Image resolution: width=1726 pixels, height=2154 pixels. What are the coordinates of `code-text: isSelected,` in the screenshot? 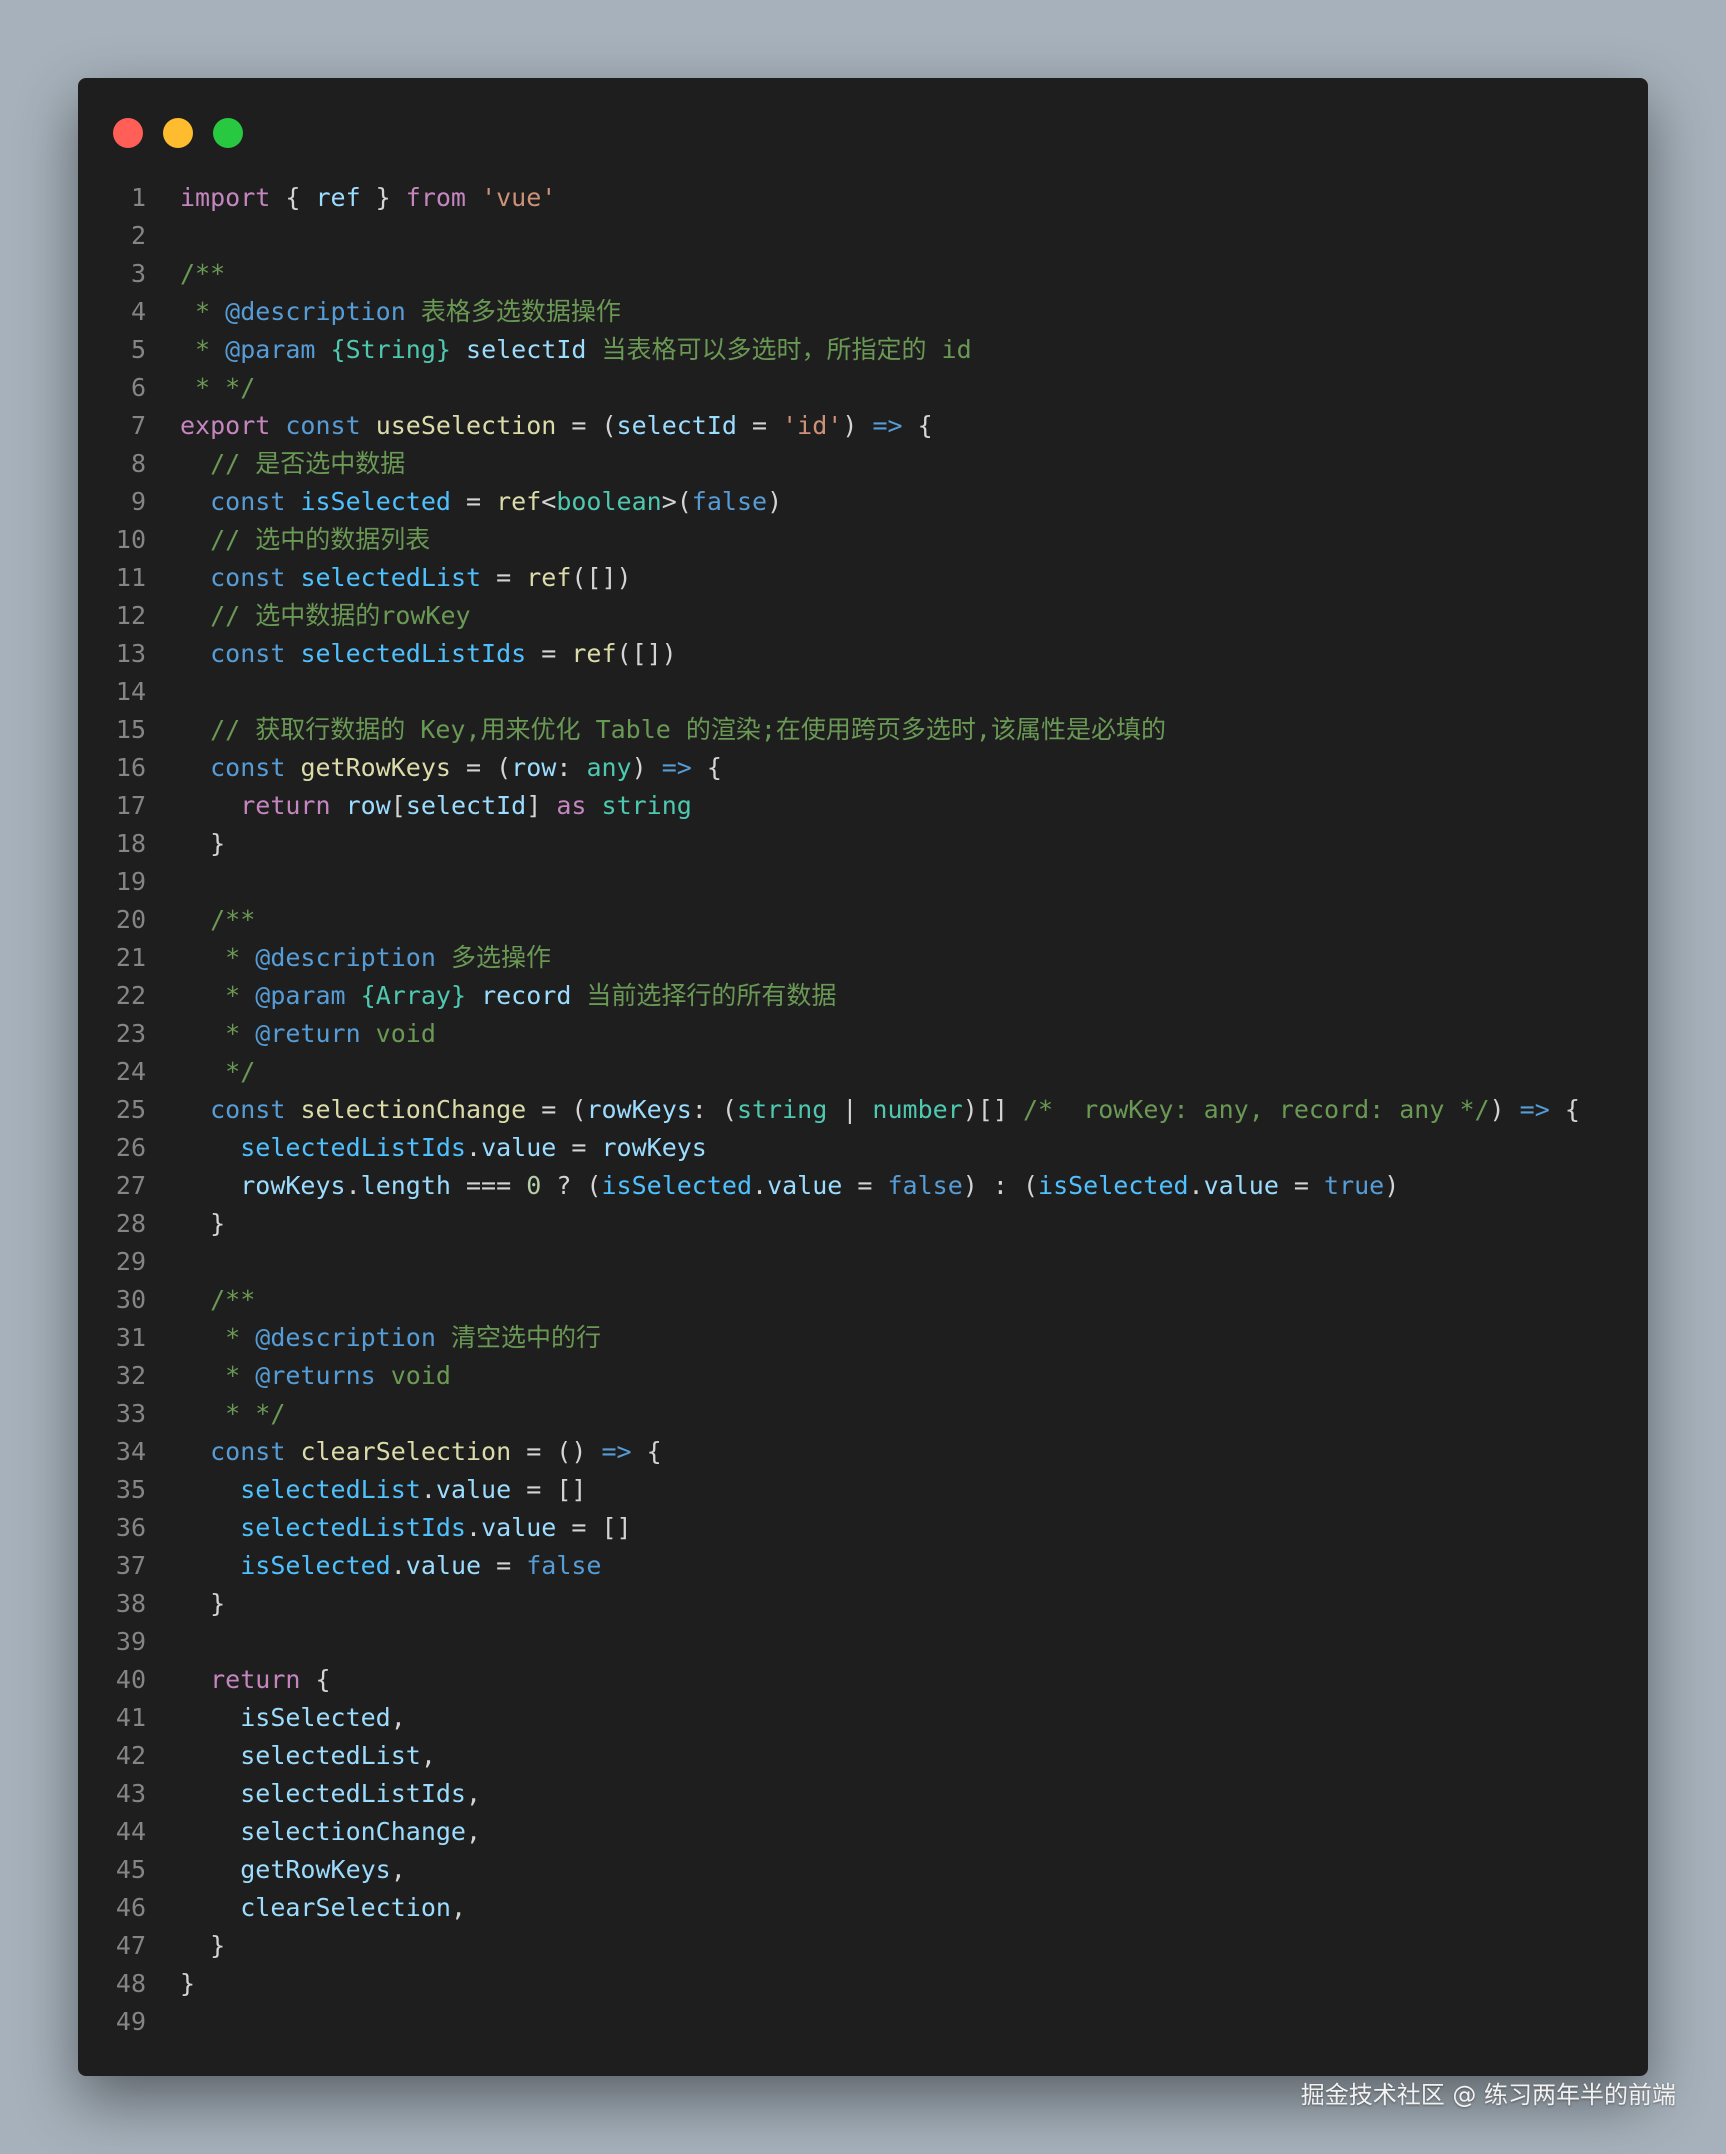 It's located at (293, 1718).